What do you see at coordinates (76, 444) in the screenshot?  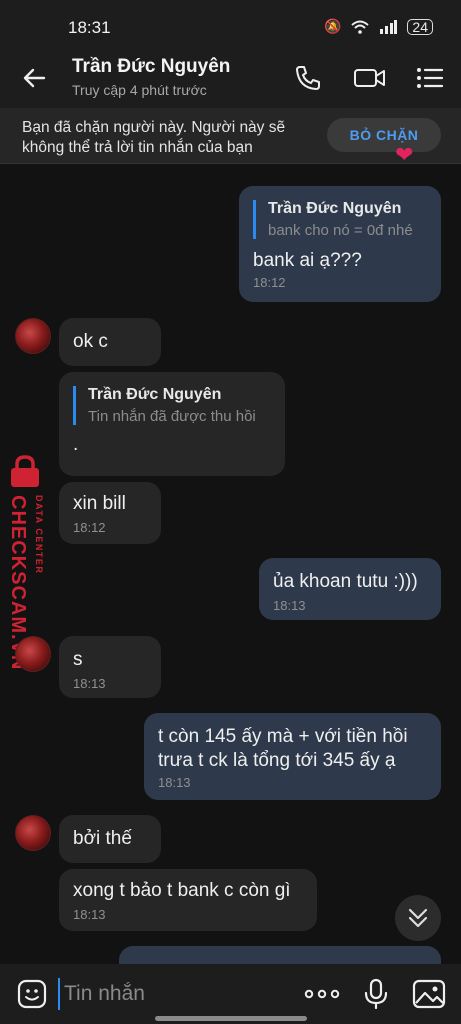 I see `message-text: .` at bounding box center [76, 444].